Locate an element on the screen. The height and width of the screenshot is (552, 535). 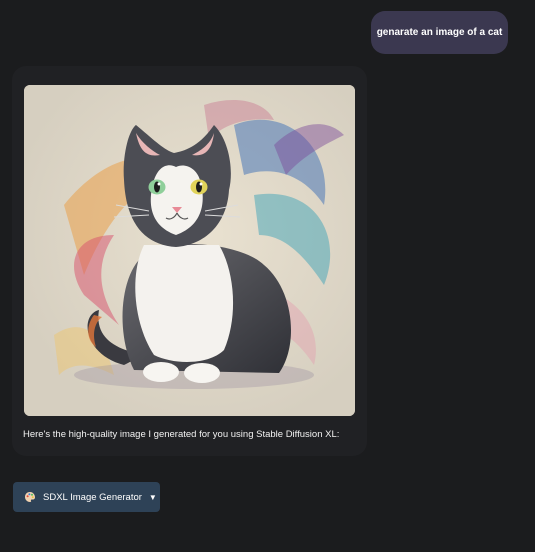
user-message-text: genarate an image of a cat is located at coordinates (439, 32).